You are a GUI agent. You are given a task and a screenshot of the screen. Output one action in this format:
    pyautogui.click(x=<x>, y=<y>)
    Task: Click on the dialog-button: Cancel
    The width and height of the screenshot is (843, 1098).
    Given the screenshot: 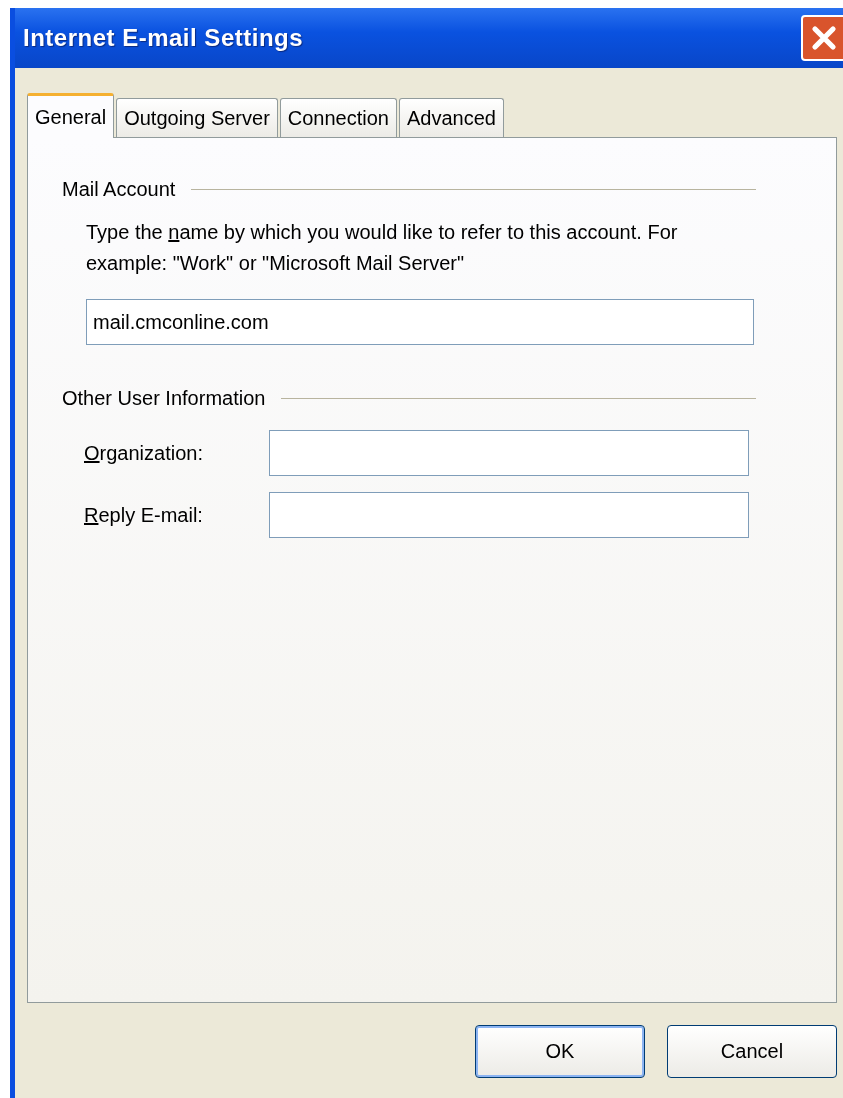 What is the action you would take?
    pyautogui.click(x=752, y=1051)
    